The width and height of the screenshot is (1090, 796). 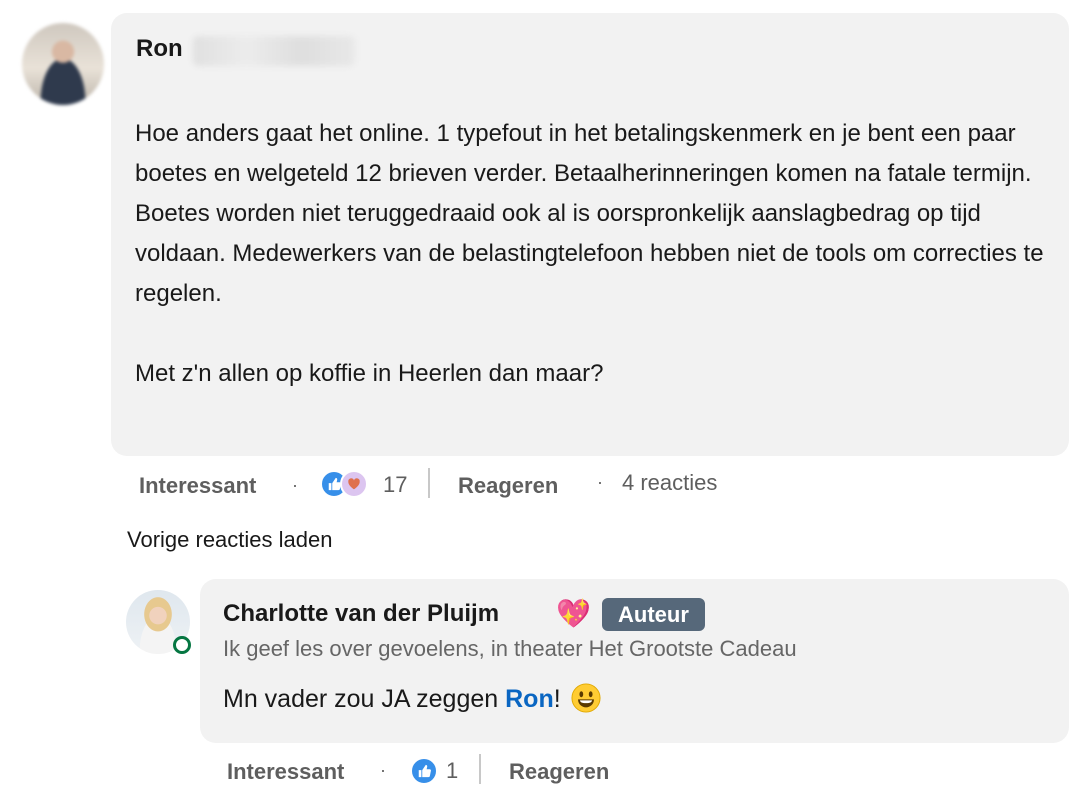 What do you see at coordinates (508, 486) in the screenshot?
I see `reply-button: Reageren` at bounding box center [508, 486].